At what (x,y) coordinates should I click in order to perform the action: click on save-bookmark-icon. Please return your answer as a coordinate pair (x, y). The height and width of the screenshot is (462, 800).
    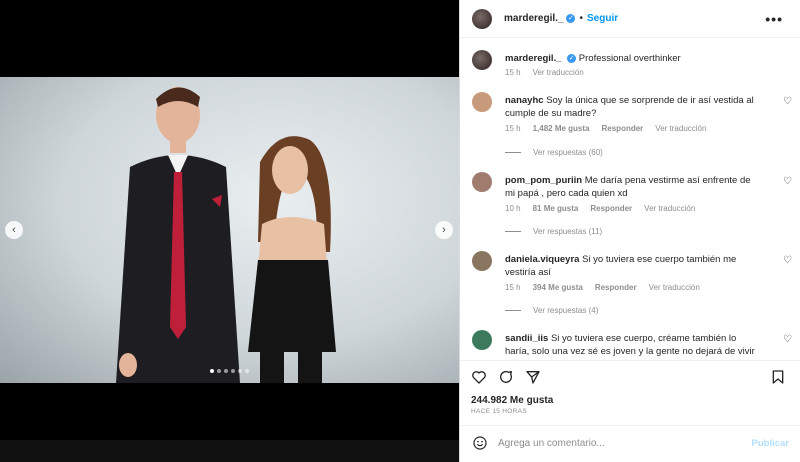
    Looking at the image, I should click on (778, 377).